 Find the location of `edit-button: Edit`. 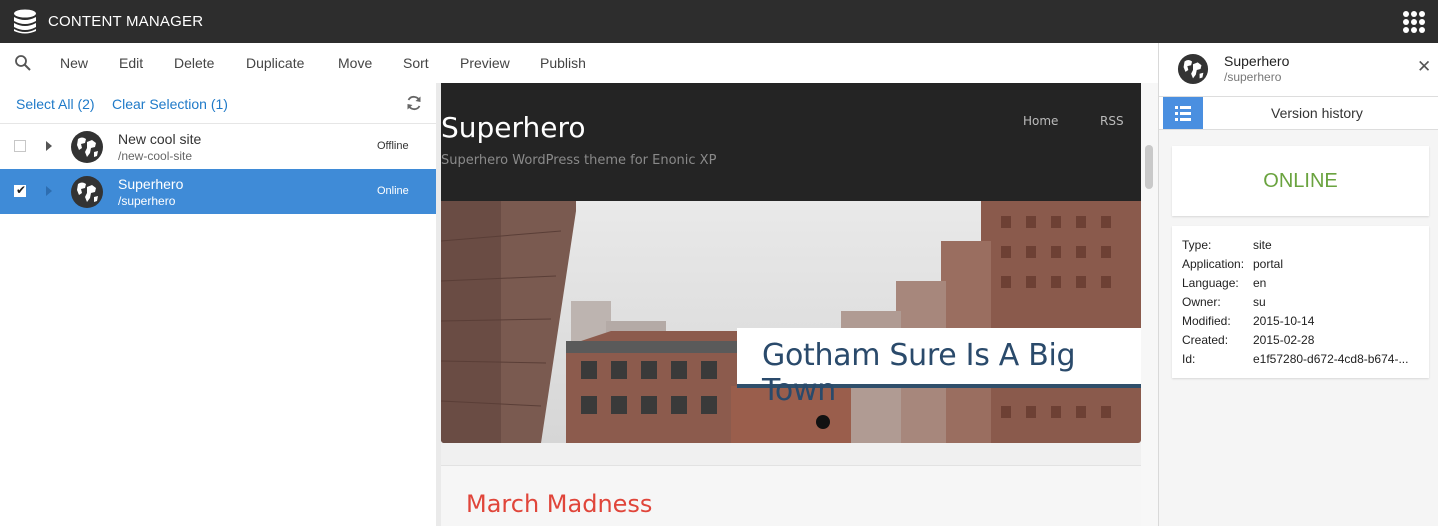

edit-button: Edit is located at coordinates (131, 63).